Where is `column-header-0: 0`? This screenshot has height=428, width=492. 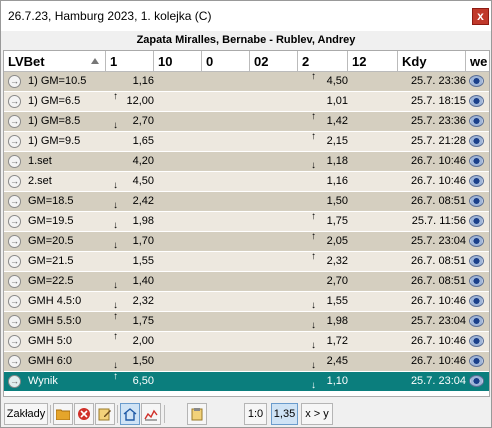 column-header-0: 0 is located at coordinates (226, 61).